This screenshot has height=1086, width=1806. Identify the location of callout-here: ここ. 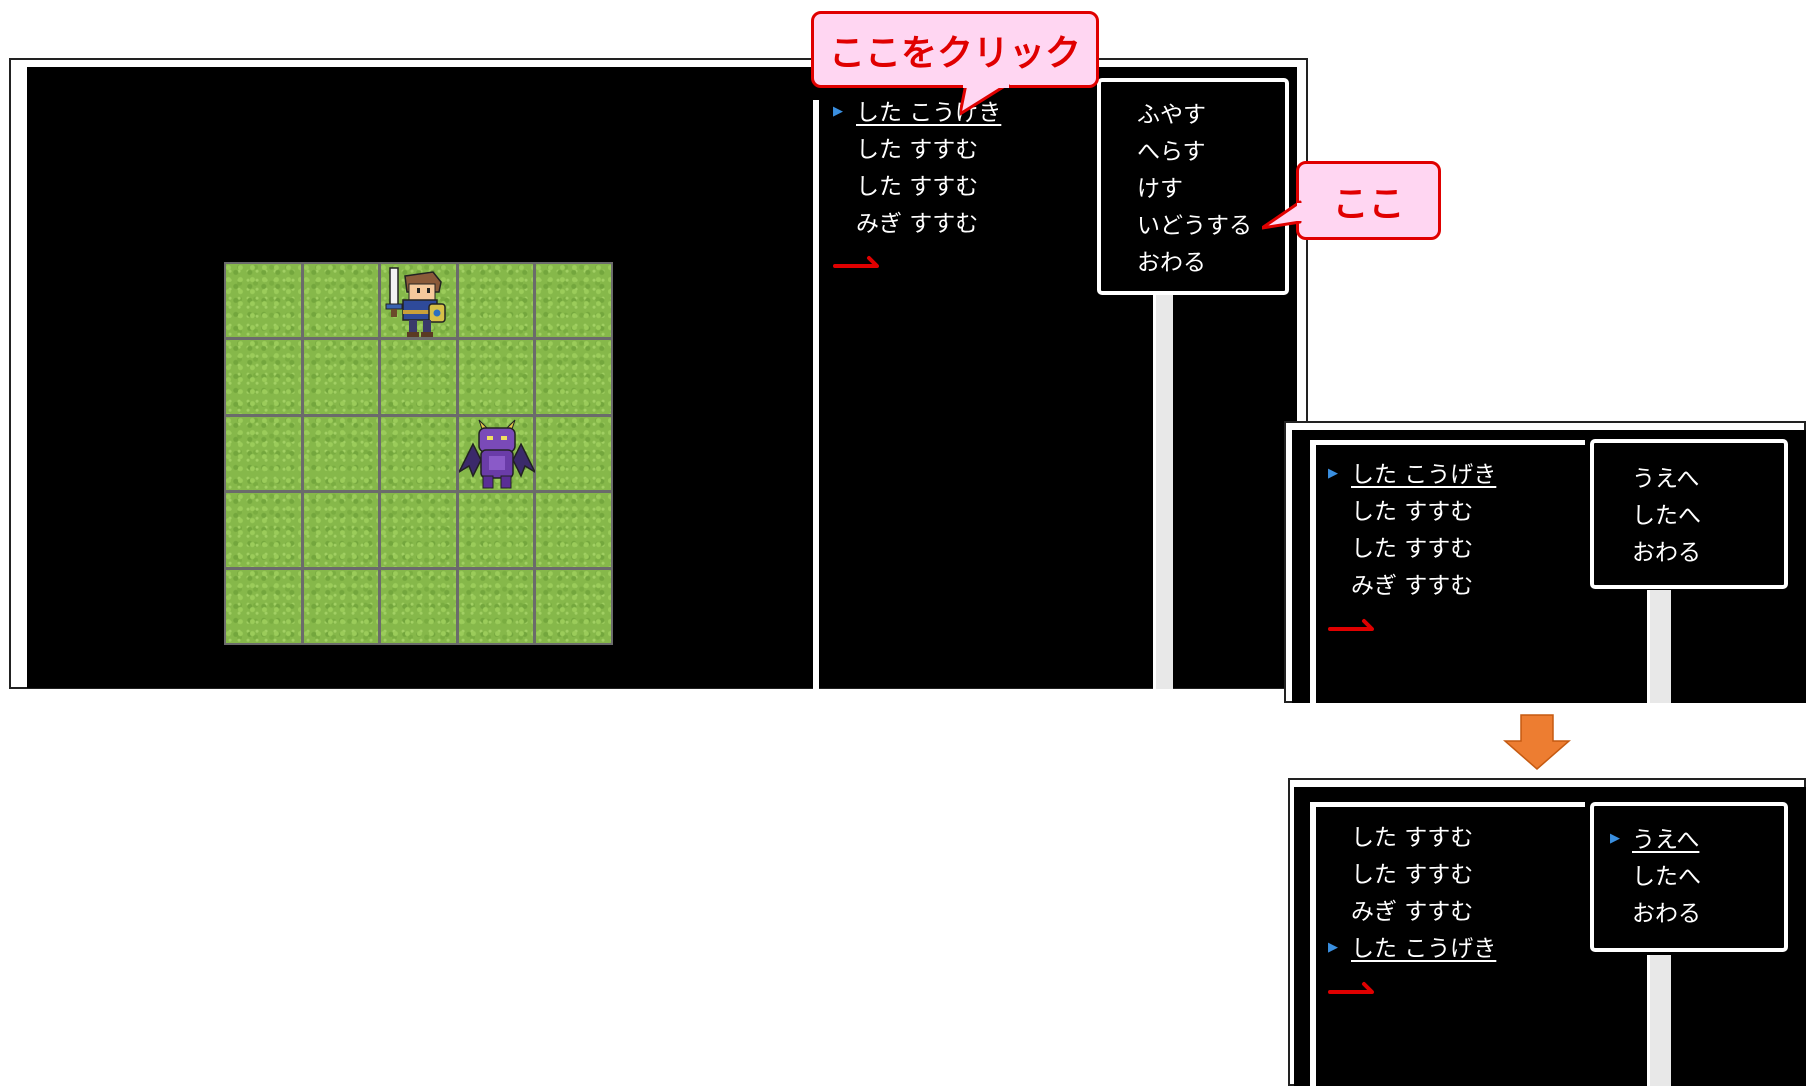
(1368, 200).